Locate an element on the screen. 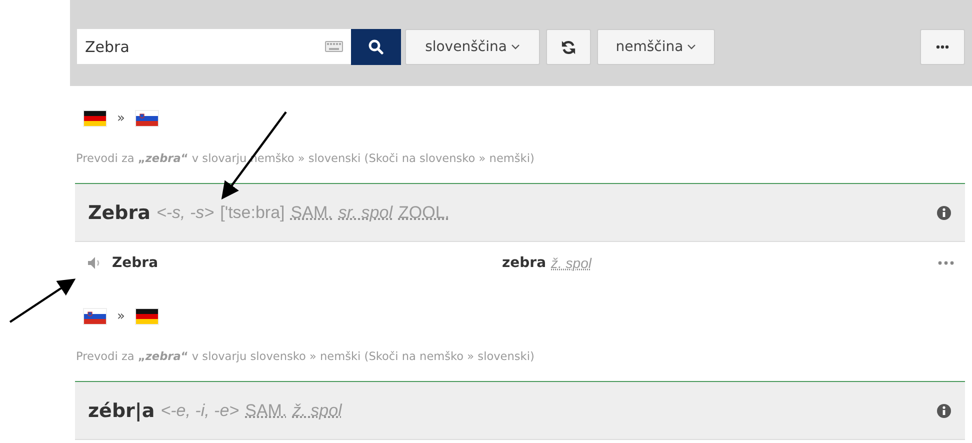 The height and width of the screenshot is (443, 972). refresh-icon is located at coordinates (568, 47).